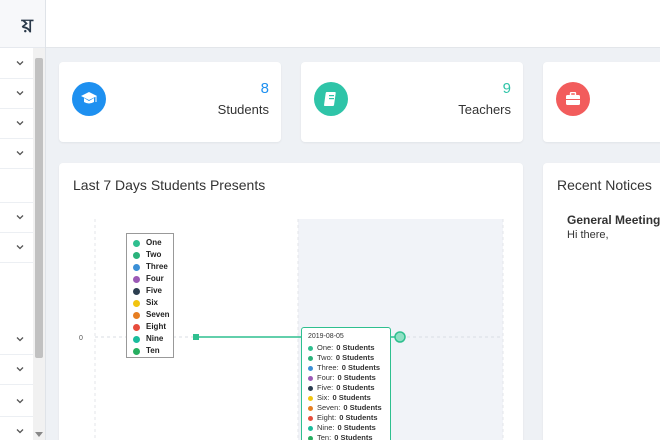 The image size is (660, 440). What do you see at coordinates (170, 102) in the screenshot?
I see `students-card: 8 Students` at bounding box center [170, 102].